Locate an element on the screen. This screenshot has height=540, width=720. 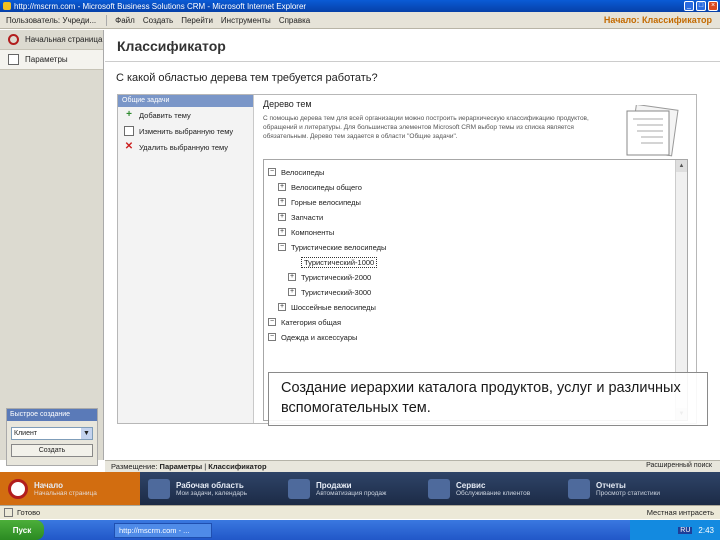
tree-node: + Горные велосипеды is located at coordinates (319, 202).